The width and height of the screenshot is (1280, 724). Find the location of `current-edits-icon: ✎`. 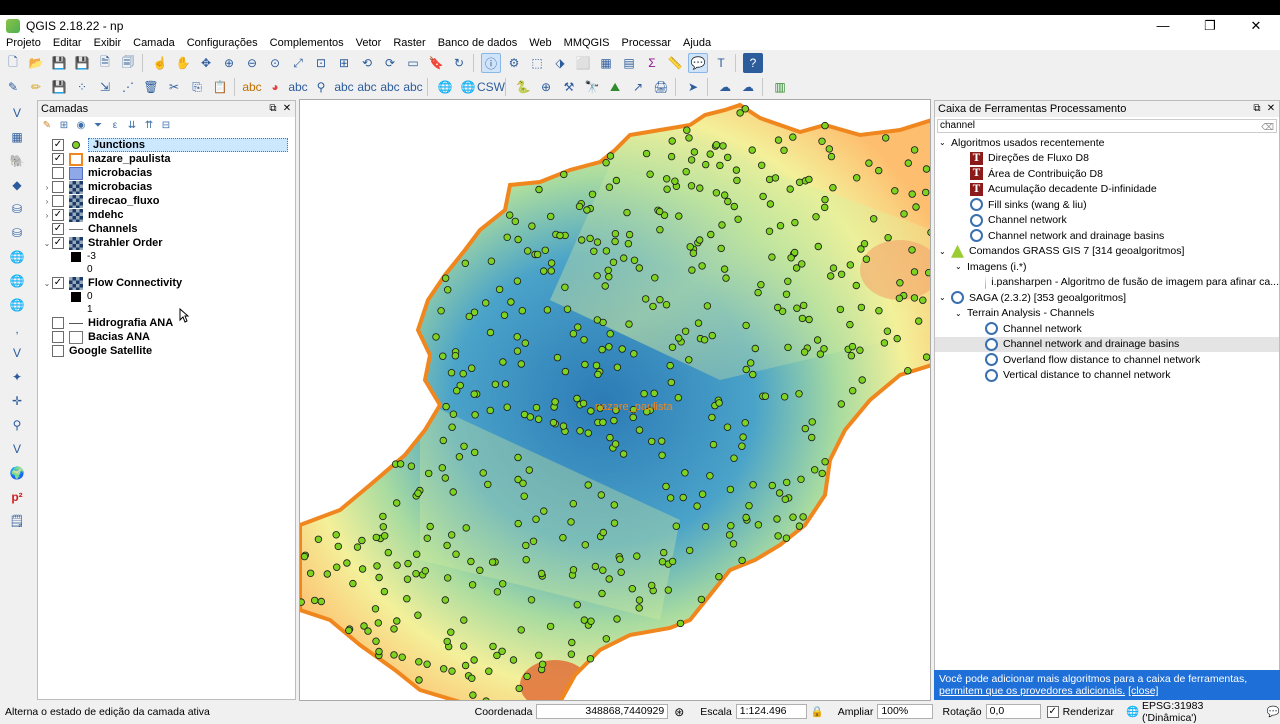

current-edits-icon: ✎ is located at coordinates (13, 87).